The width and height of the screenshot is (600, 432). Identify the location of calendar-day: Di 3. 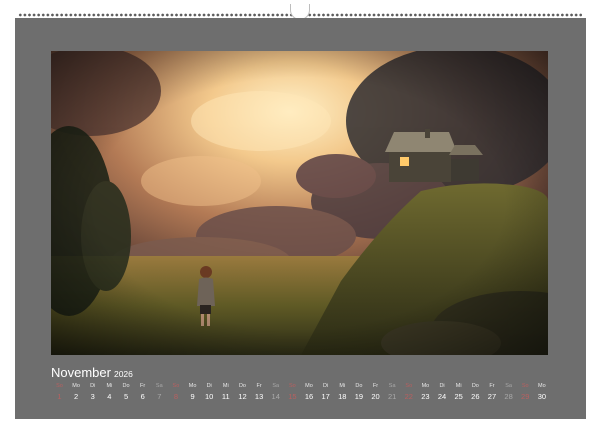
(92, 393).